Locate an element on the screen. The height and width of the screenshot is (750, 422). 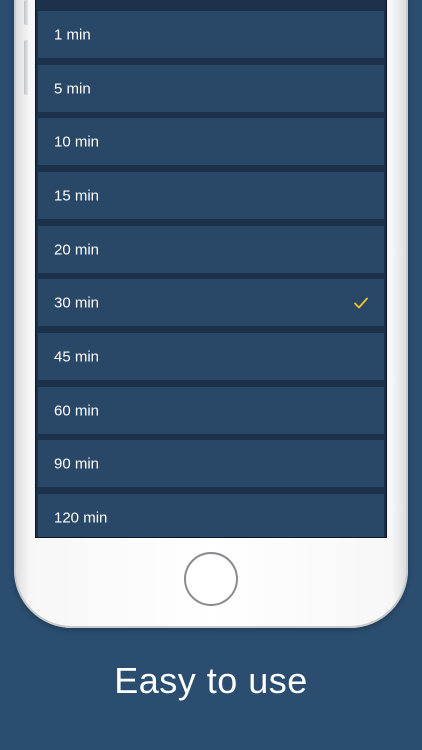
option-label: 120 min is located at coordinates (81, 517).